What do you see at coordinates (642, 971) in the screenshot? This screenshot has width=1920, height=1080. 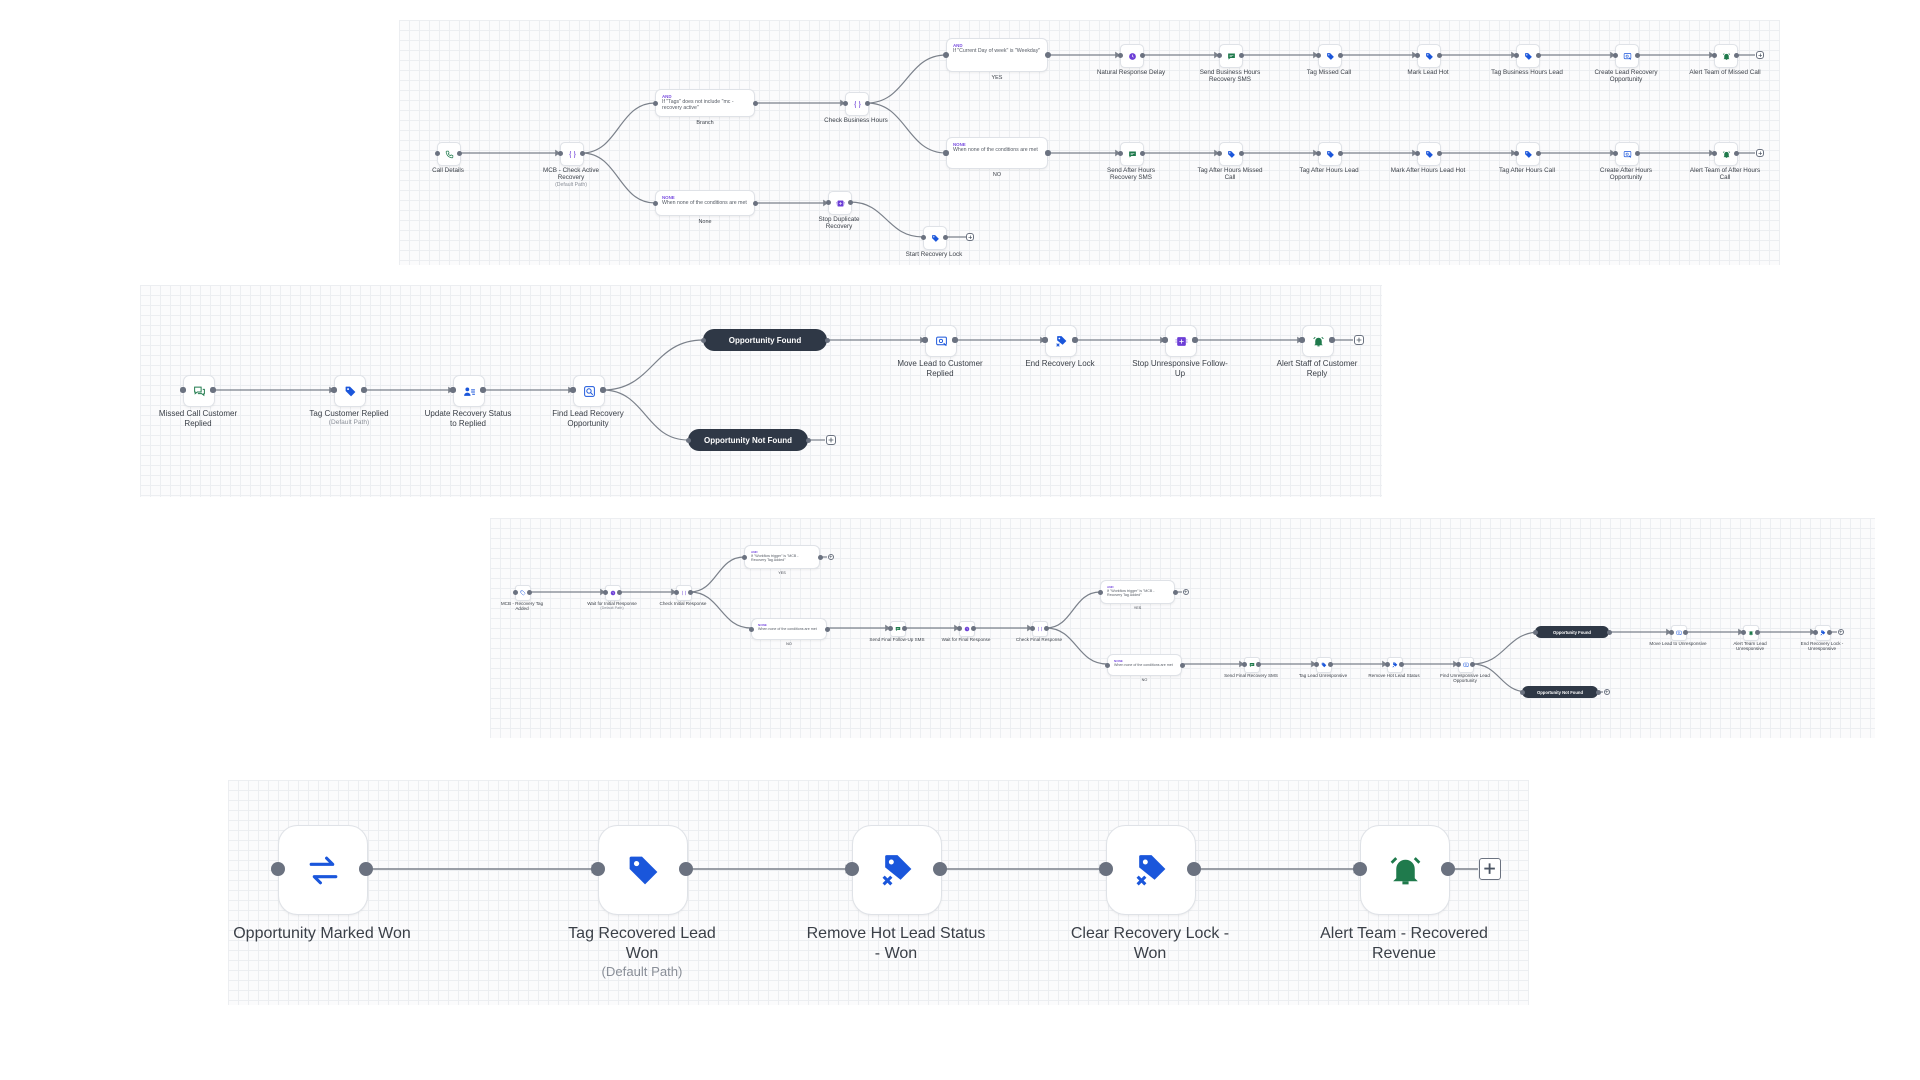 I see `tag-recovered-lead-node-path-note: (Default Path)` at bounding box center [642, 971].